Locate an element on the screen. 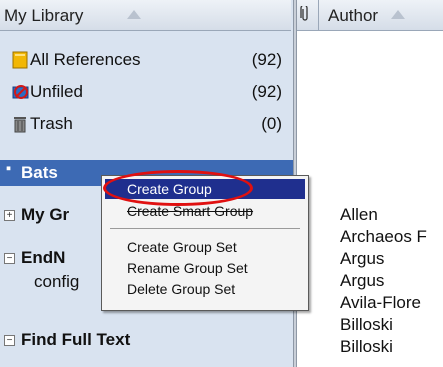 Image resolution: width=443 pixels, height=367 pixels. trash-icon is located at coordinates (20, 124).